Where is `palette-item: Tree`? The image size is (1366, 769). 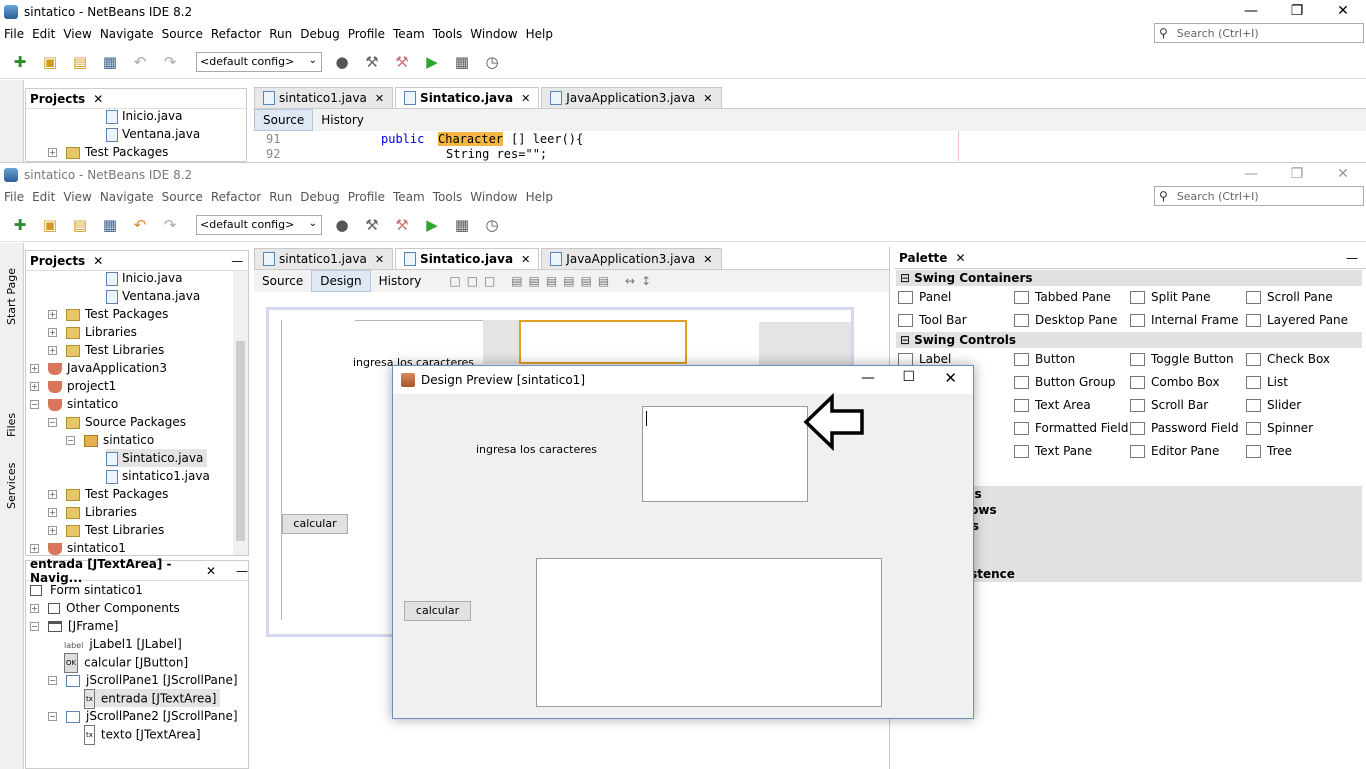 palette-item: Tree is located at coordinates (1269, 451).